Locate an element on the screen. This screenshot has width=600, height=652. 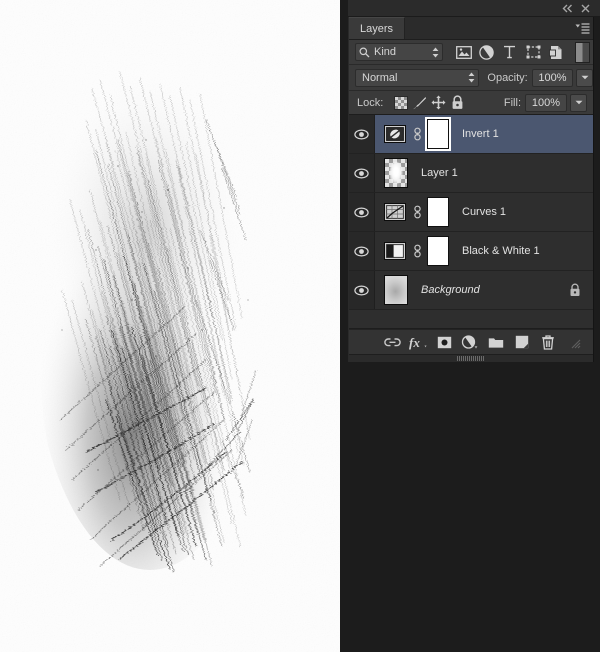
black-and-white-adjustment-icon is located at coordinates (395, 251).